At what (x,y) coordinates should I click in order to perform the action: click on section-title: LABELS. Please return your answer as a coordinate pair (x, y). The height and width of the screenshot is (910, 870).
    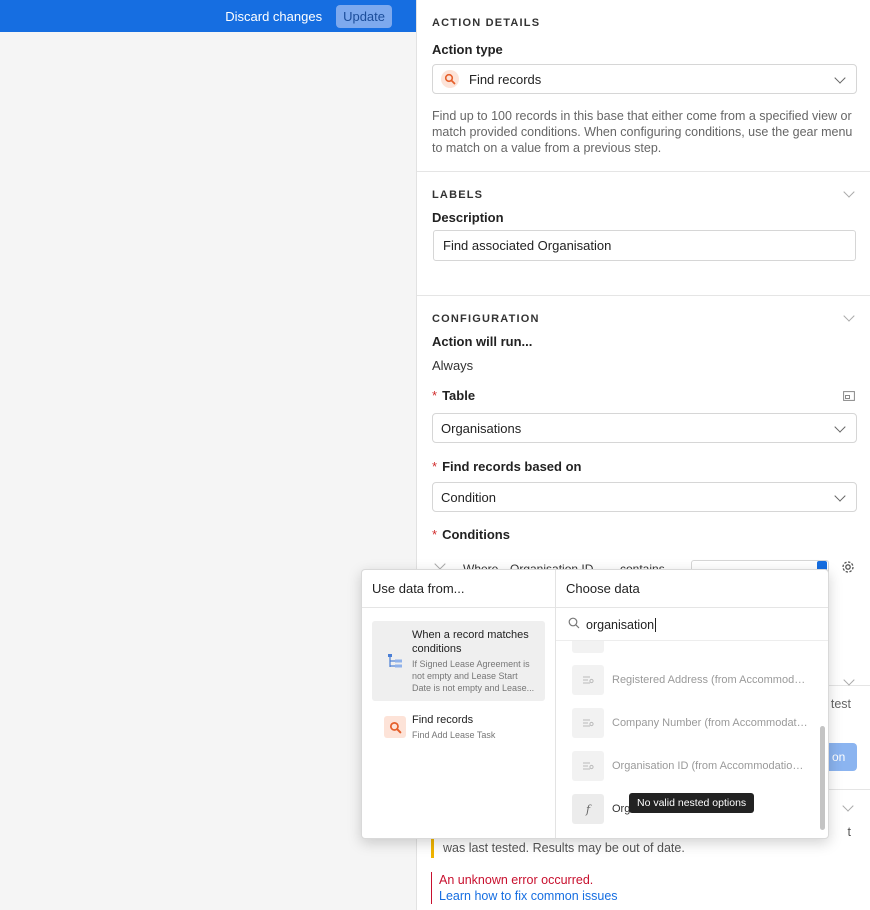
    Looking at the image, I should click on (458, 195).